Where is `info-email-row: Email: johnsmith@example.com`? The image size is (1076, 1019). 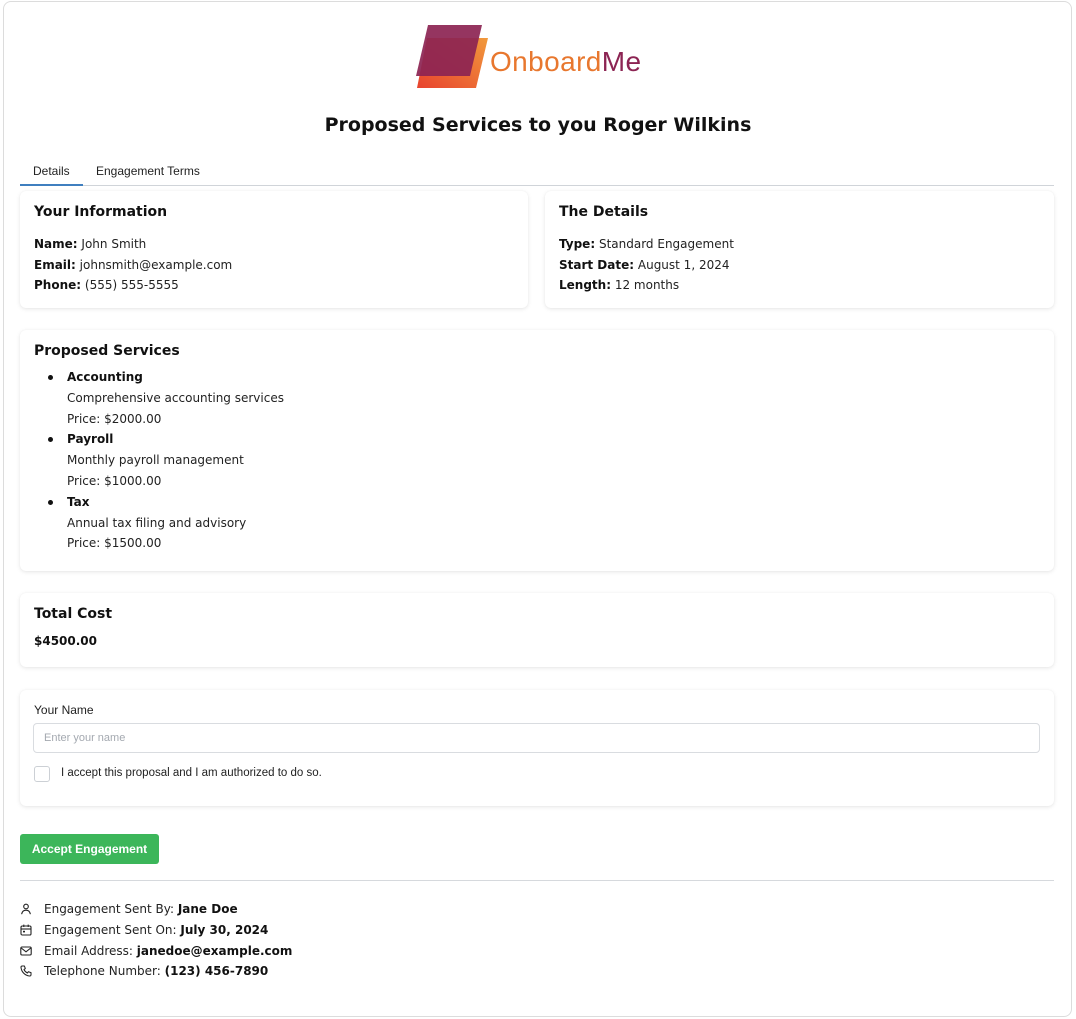
info-email-row: Email: johnsmith@example.com is located at coordinates (274, 265).